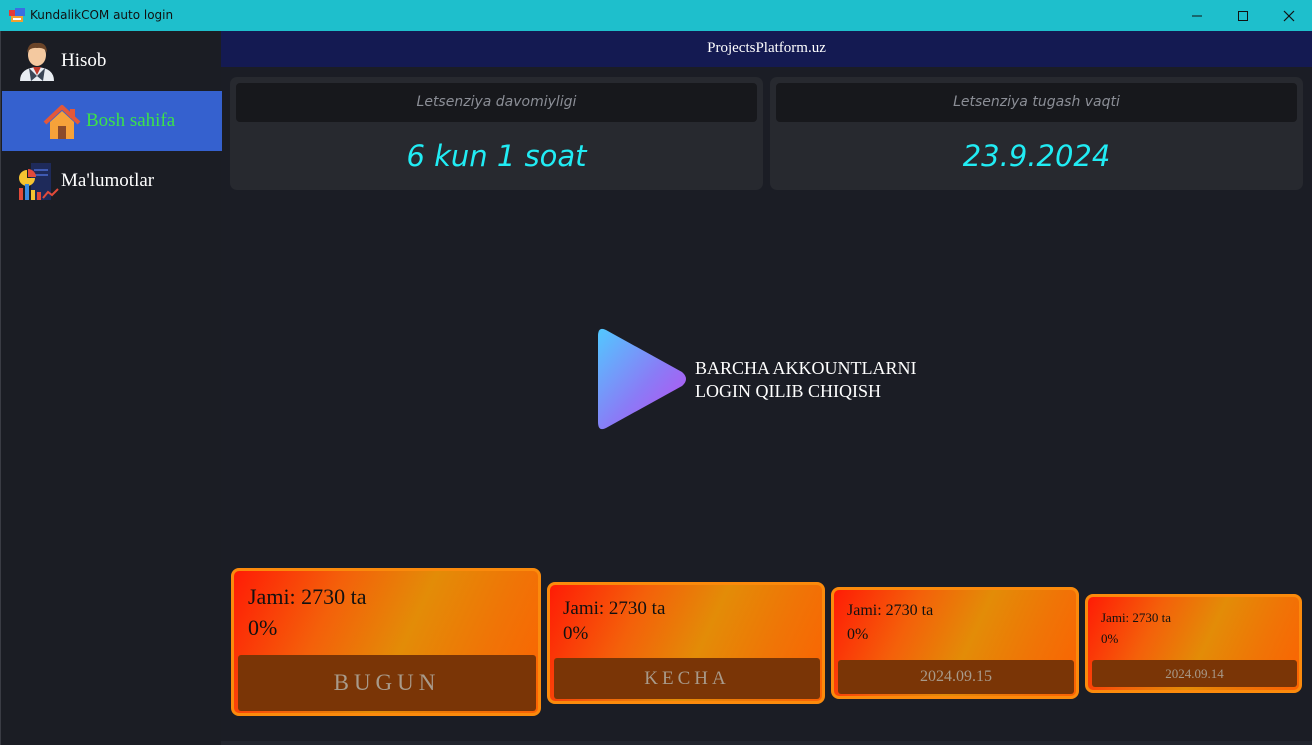 The width and height of the screenshot is (1312, 745). Describe the element at coordinates (37, 61) in the screenshot. I see `user-avatar-icon` at that location.